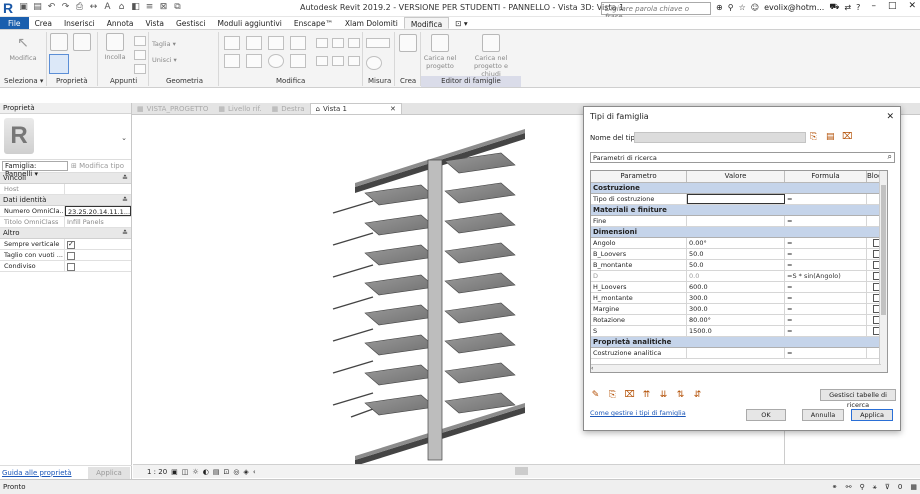 The width and height of the screenshot is (920, 494). Describe the element at coordinates (174, 472) in the screenshot. I see `detail-level-icon: ▣` at that location.